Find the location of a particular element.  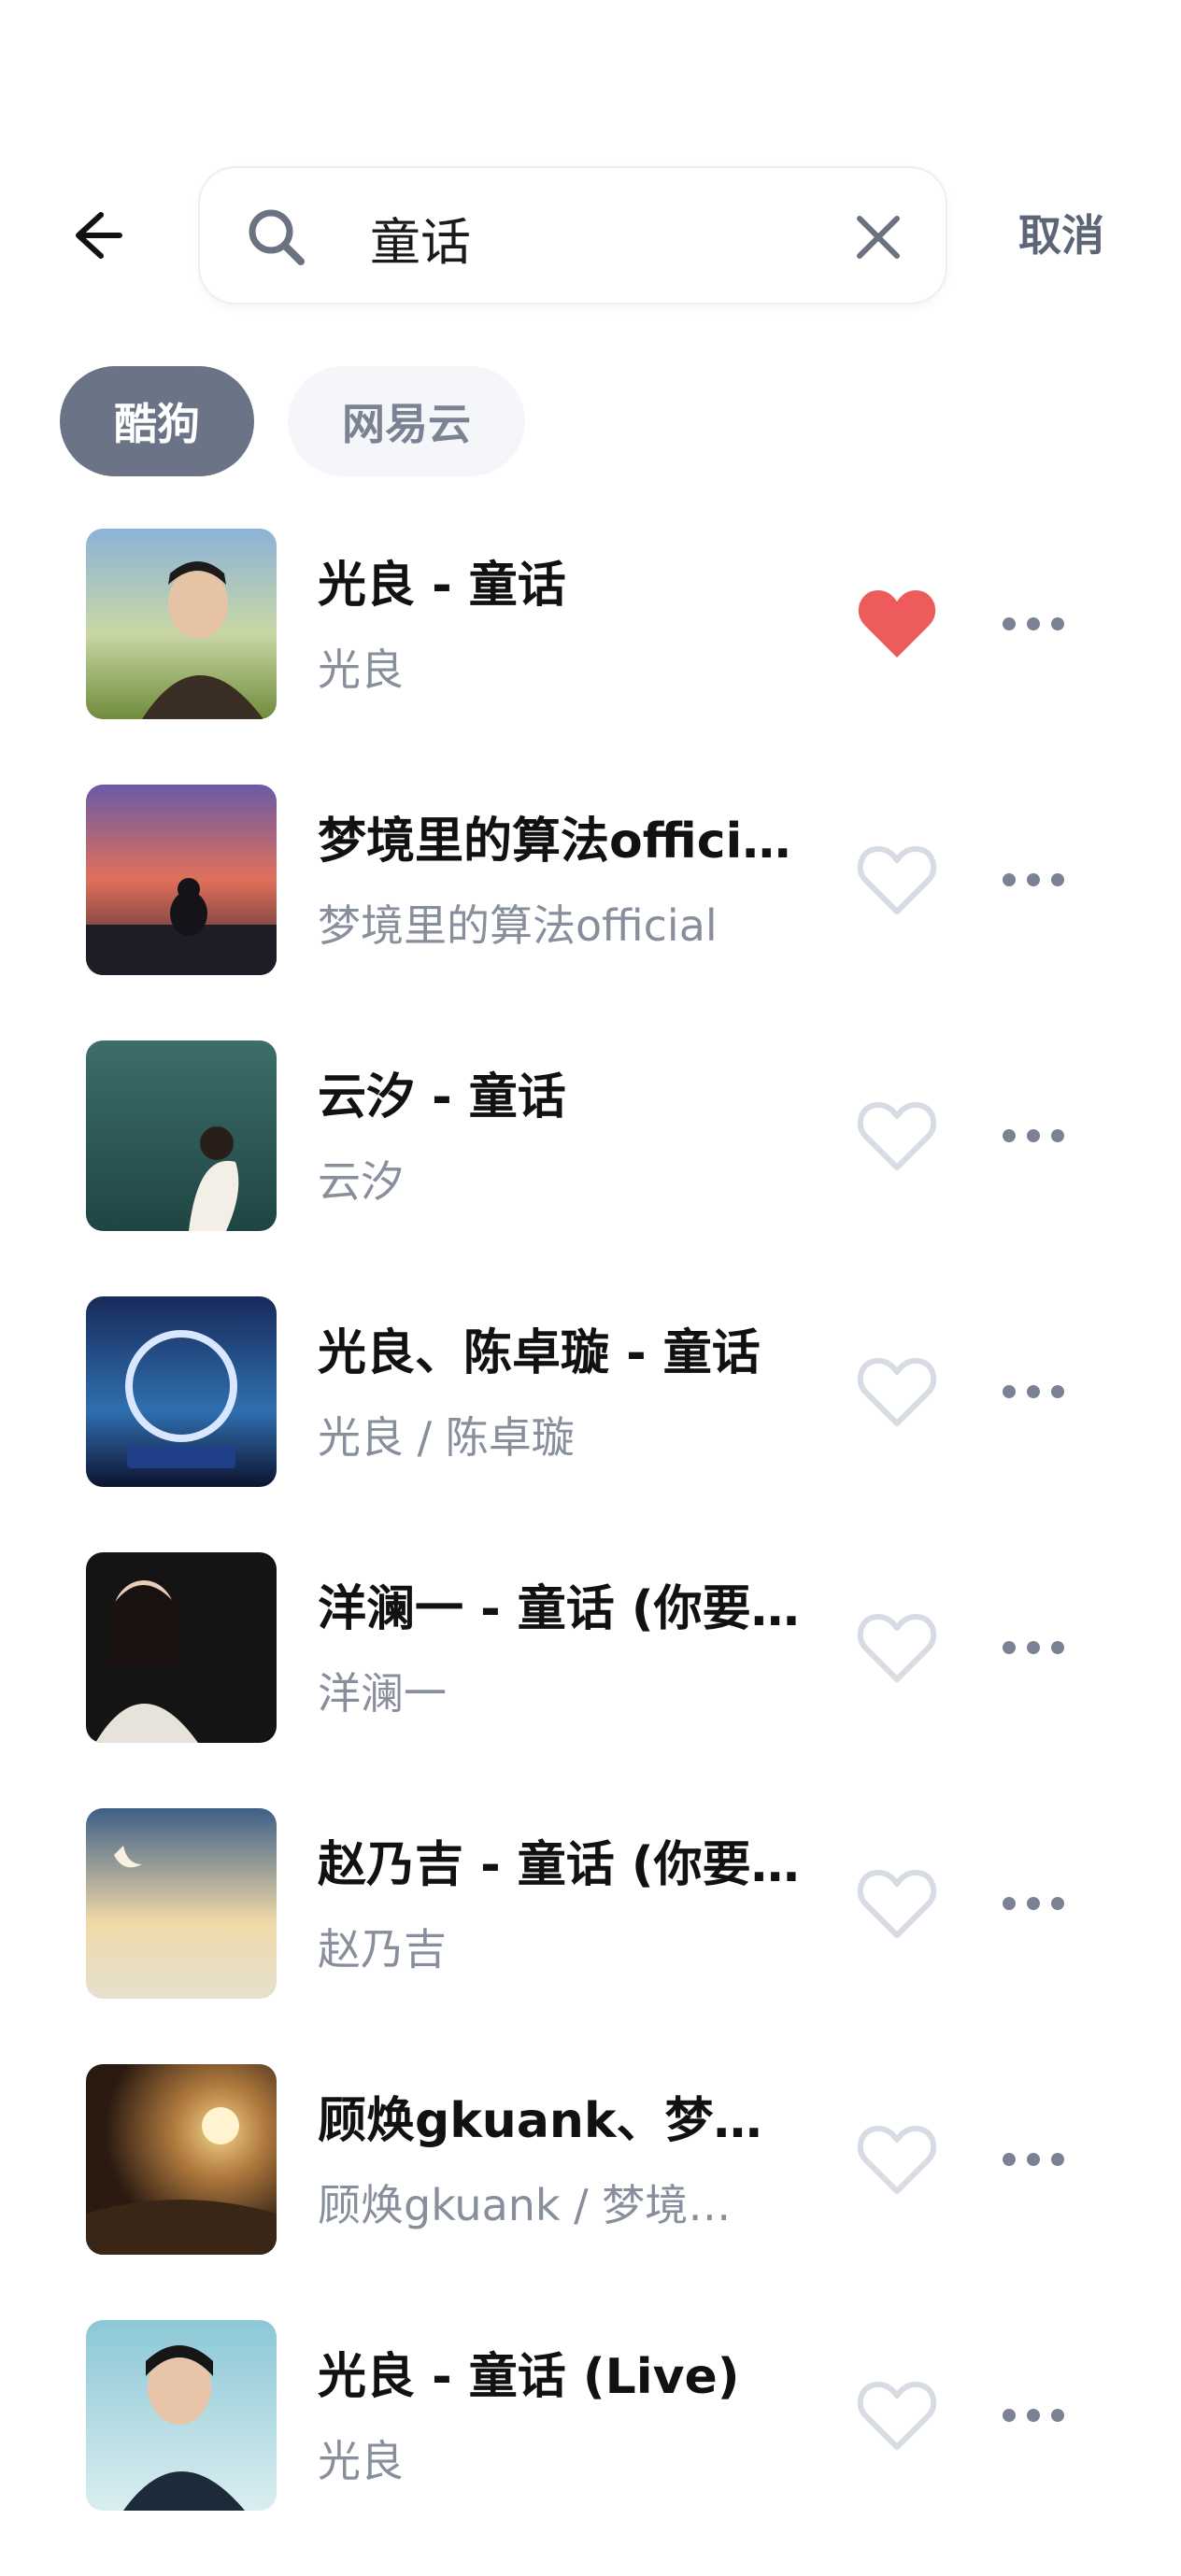

song-row: 光良、陈卓璇 - 童话 光良 / 陈卓璇 is located at coordinates (590, 1424).